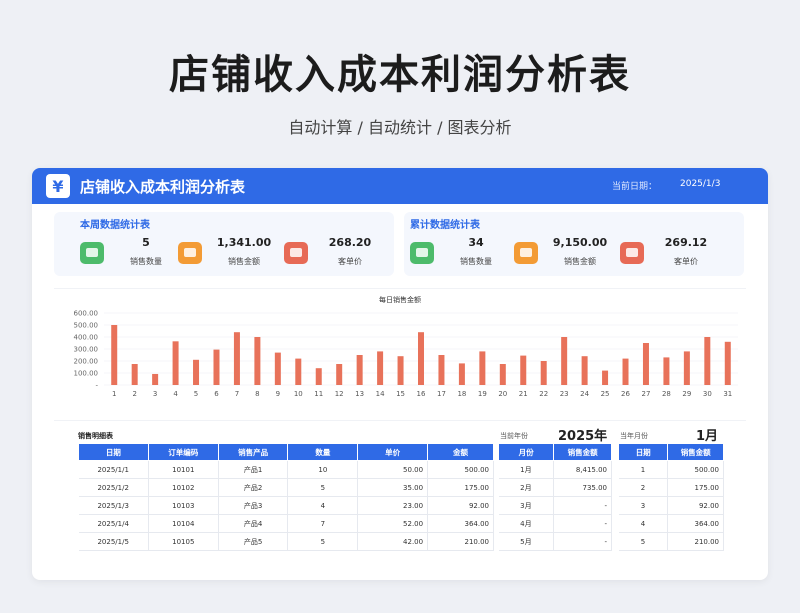 The width and height of the screenshot is (800, 613). Describe the element at coordinates (695, 469) in the screenshot. I see `table-cell: 500.00` at that location.